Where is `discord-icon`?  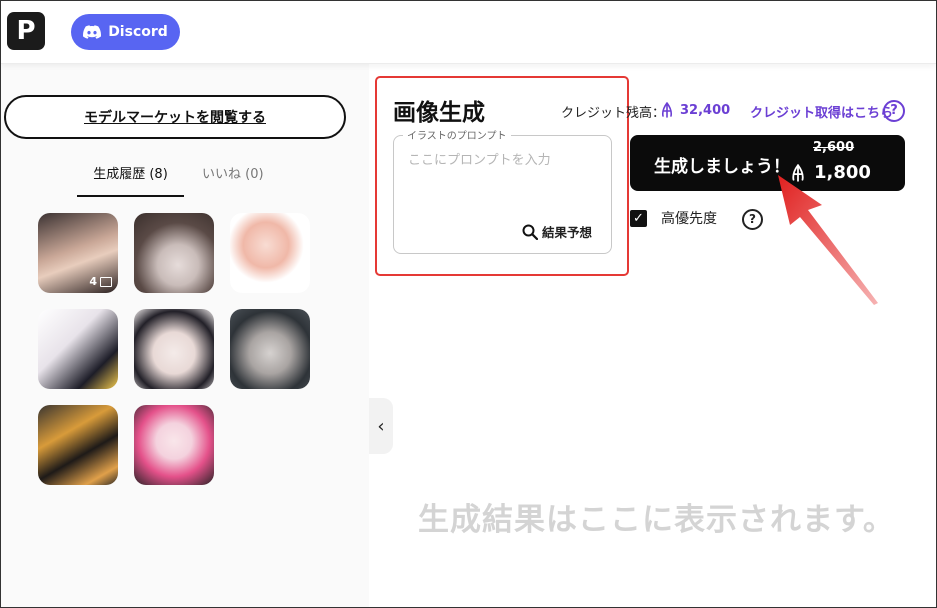 discord-icon is located at coordinates (92, 32).